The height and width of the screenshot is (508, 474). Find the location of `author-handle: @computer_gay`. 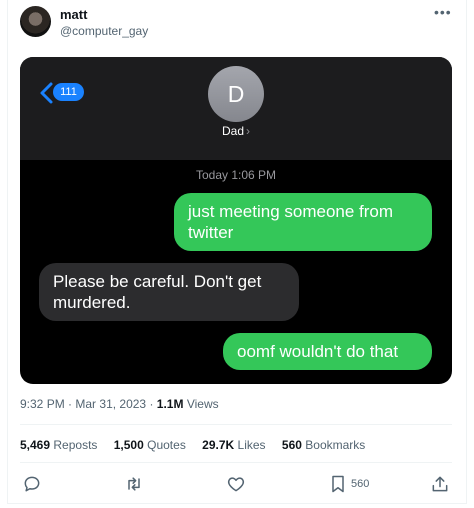

author-handle: @computer_gay is located at coordinates (104, 31).